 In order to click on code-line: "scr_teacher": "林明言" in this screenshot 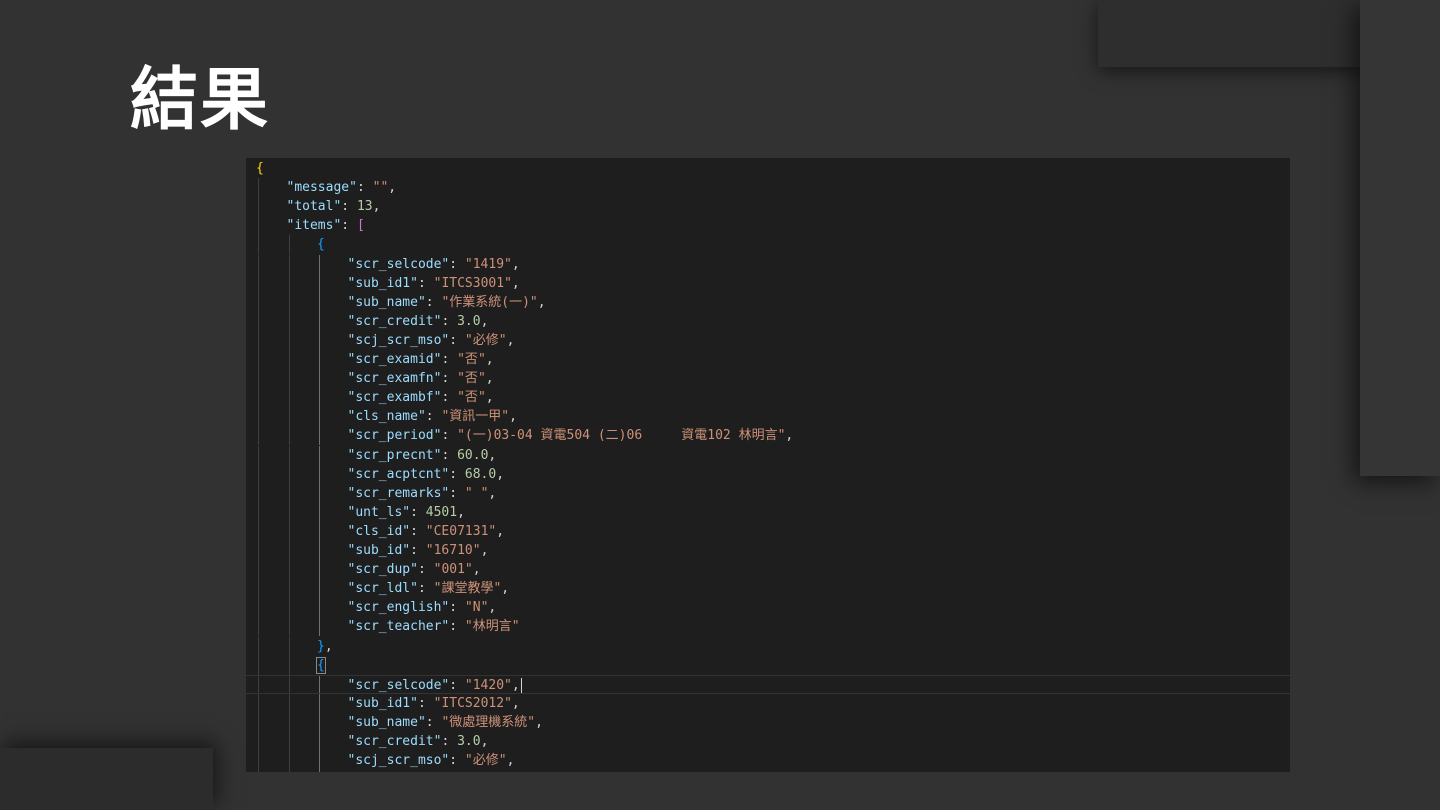, I will do `click(768, 627)`.